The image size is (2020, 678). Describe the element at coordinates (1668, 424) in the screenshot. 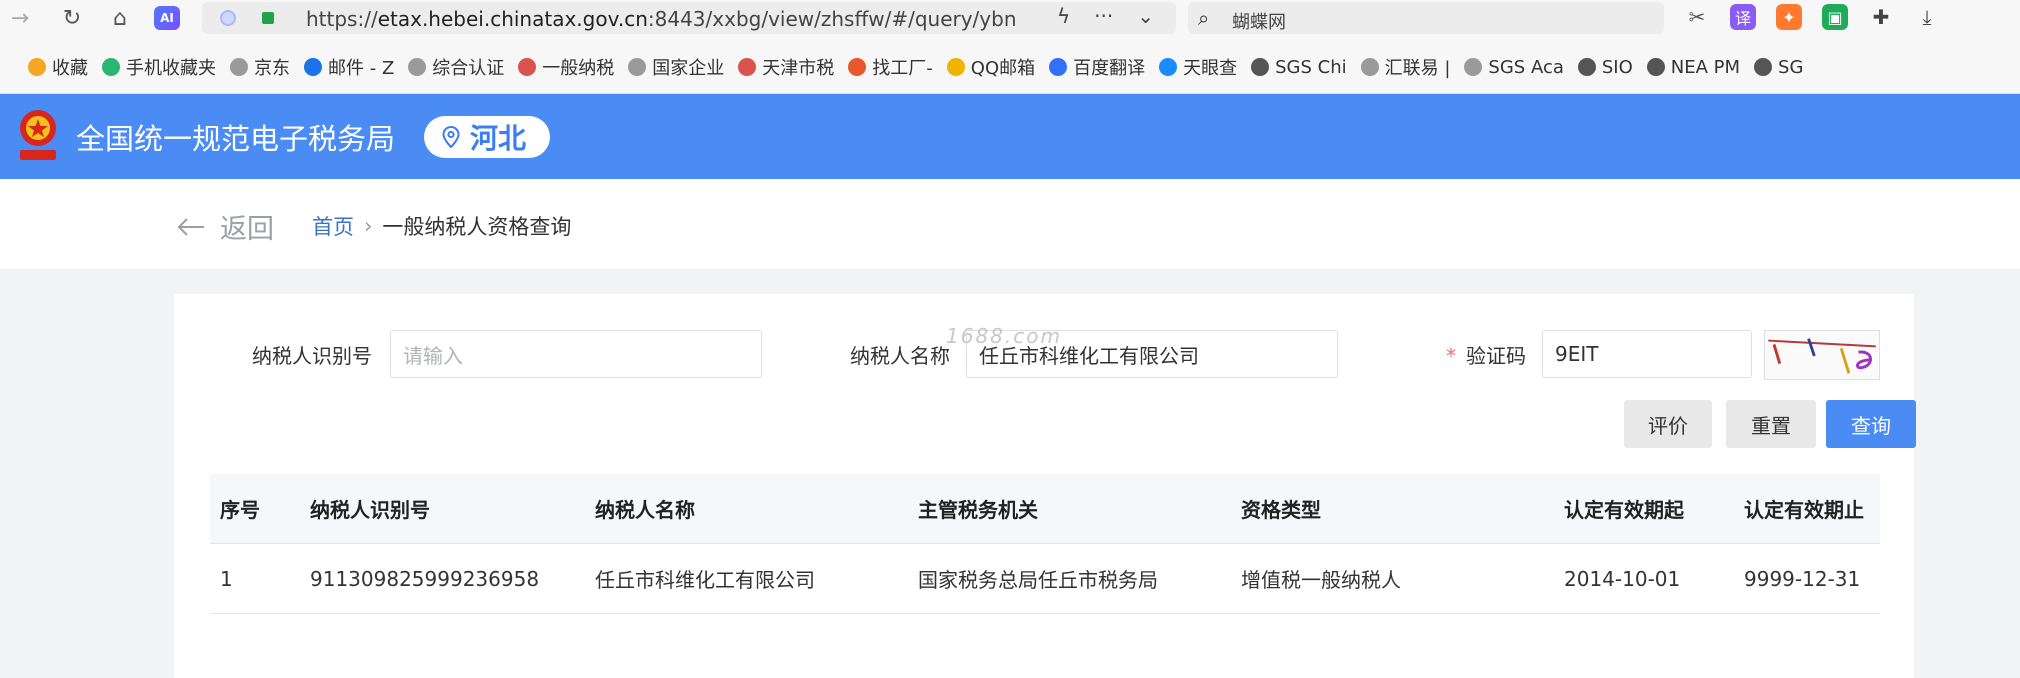

I see `evaluate-button: 评价` at that location.